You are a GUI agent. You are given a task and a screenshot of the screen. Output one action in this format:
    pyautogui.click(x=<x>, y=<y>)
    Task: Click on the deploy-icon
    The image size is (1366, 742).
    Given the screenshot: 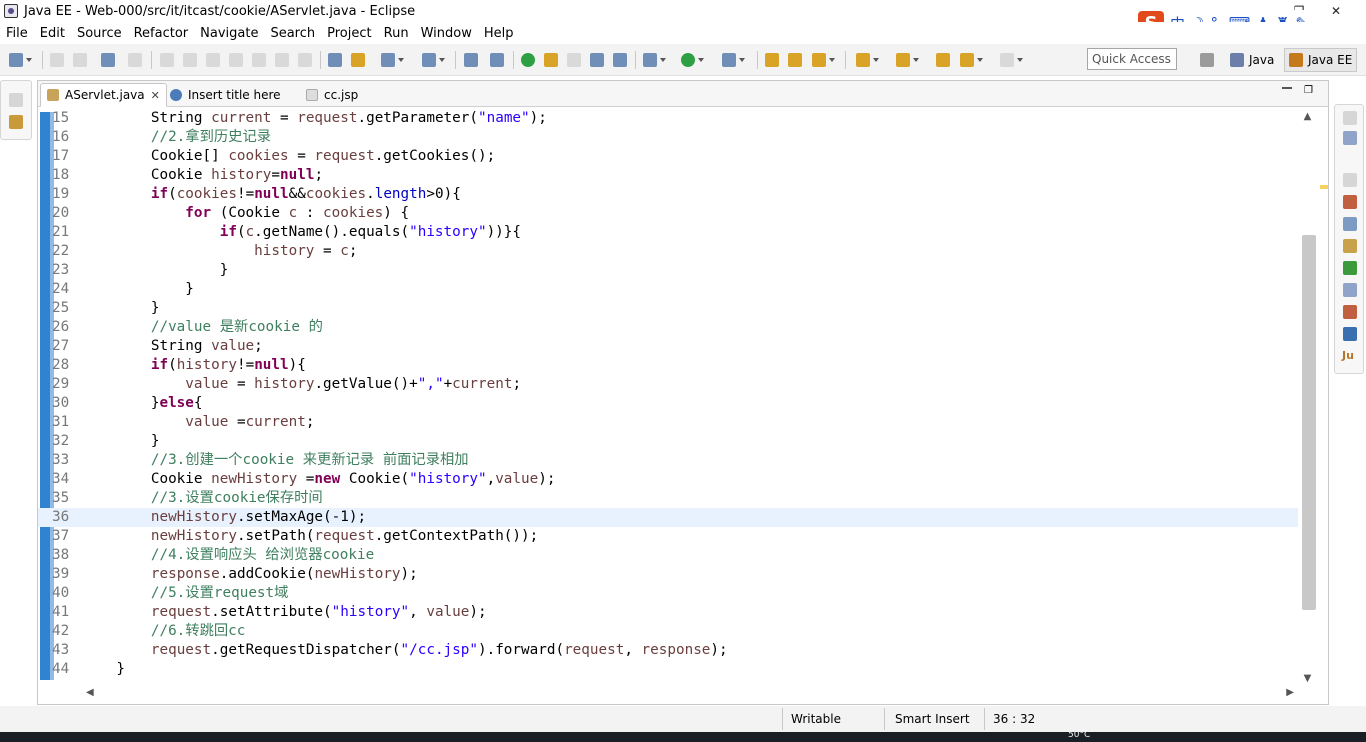 What is the action you would take?
    pyautogui.click(x=358, y=60)
    